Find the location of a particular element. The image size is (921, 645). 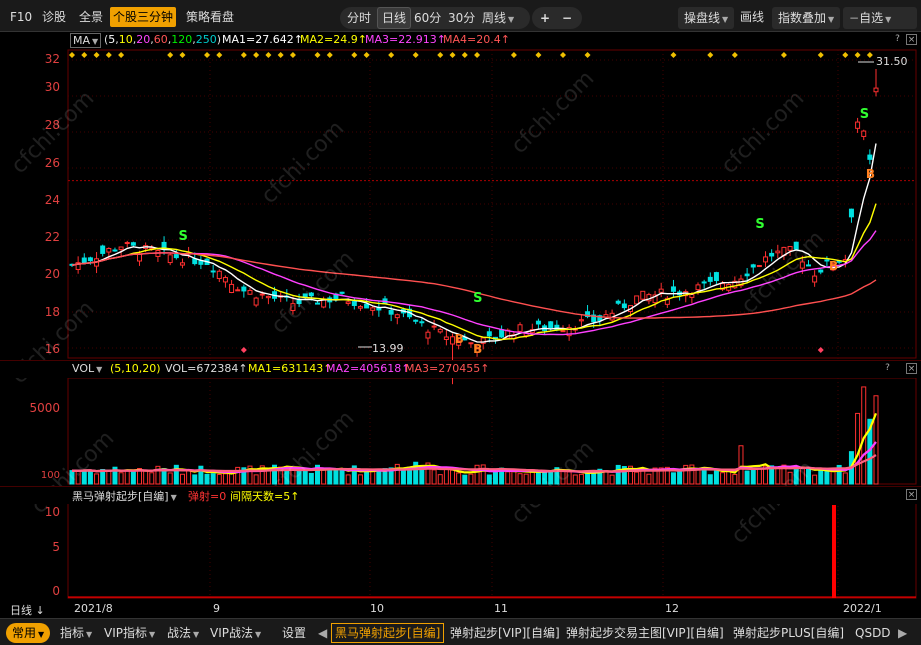

vip-tactics-button: VIP战法 ▼ is located at coordinates (235, 633).